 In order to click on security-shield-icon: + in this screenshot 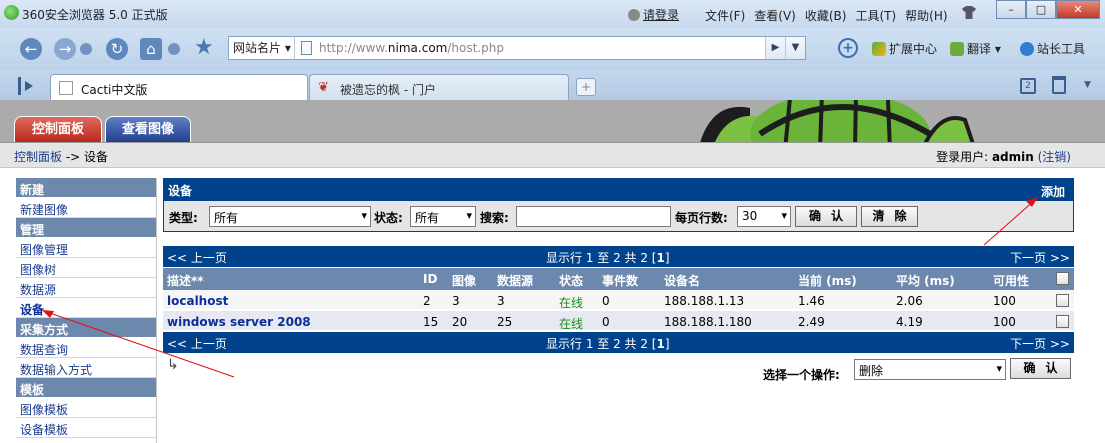, I will do `click(848, 48)`.